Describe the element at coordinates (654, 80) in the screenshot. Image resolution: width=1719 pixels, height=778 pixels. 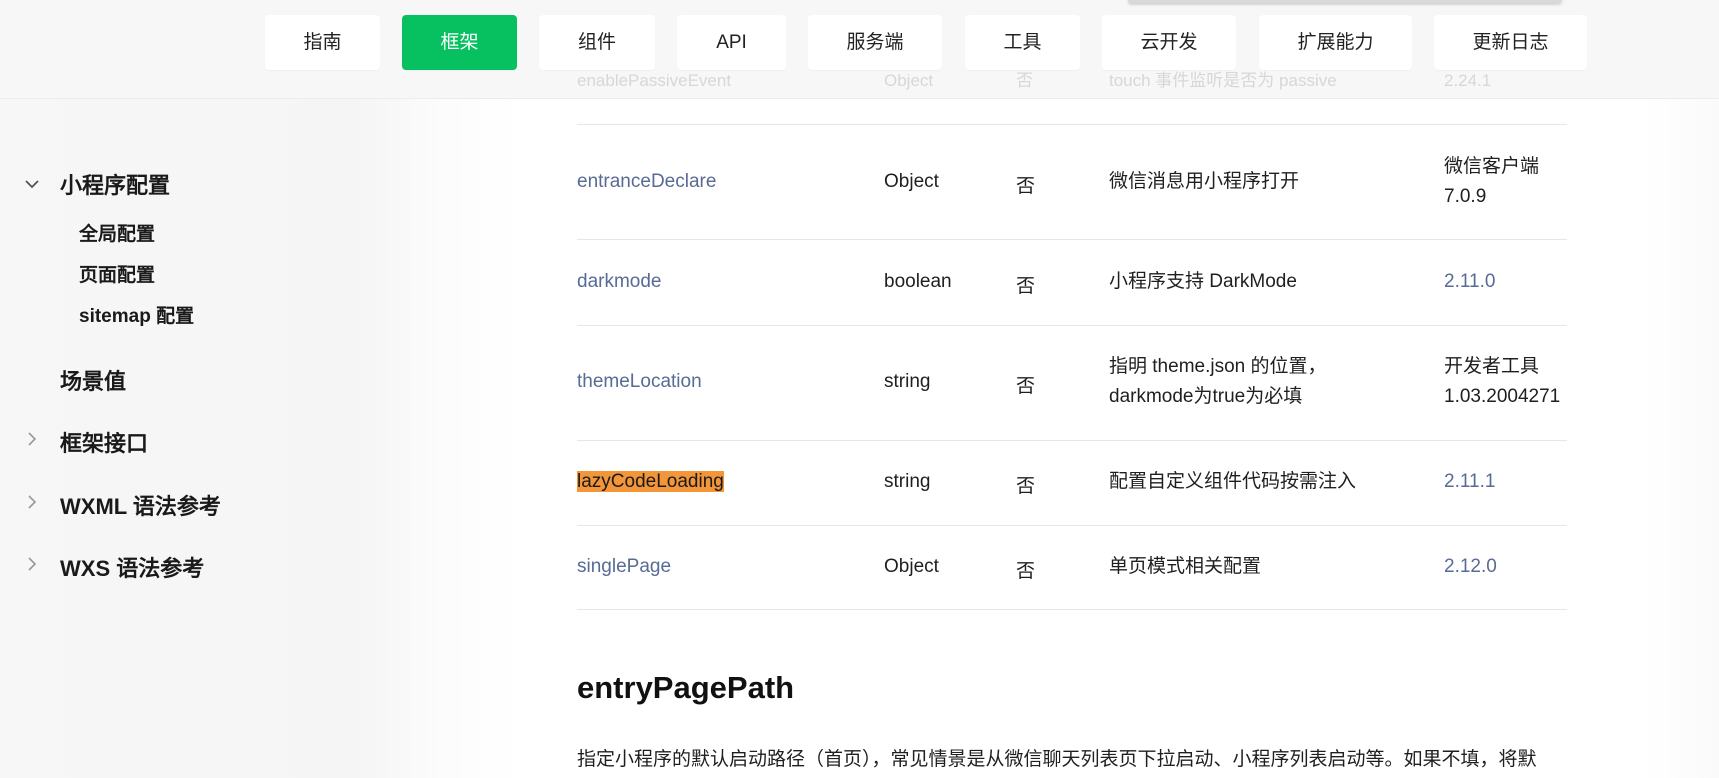
I see `ghost-row-attr: enablePassiveEvent` at that location.